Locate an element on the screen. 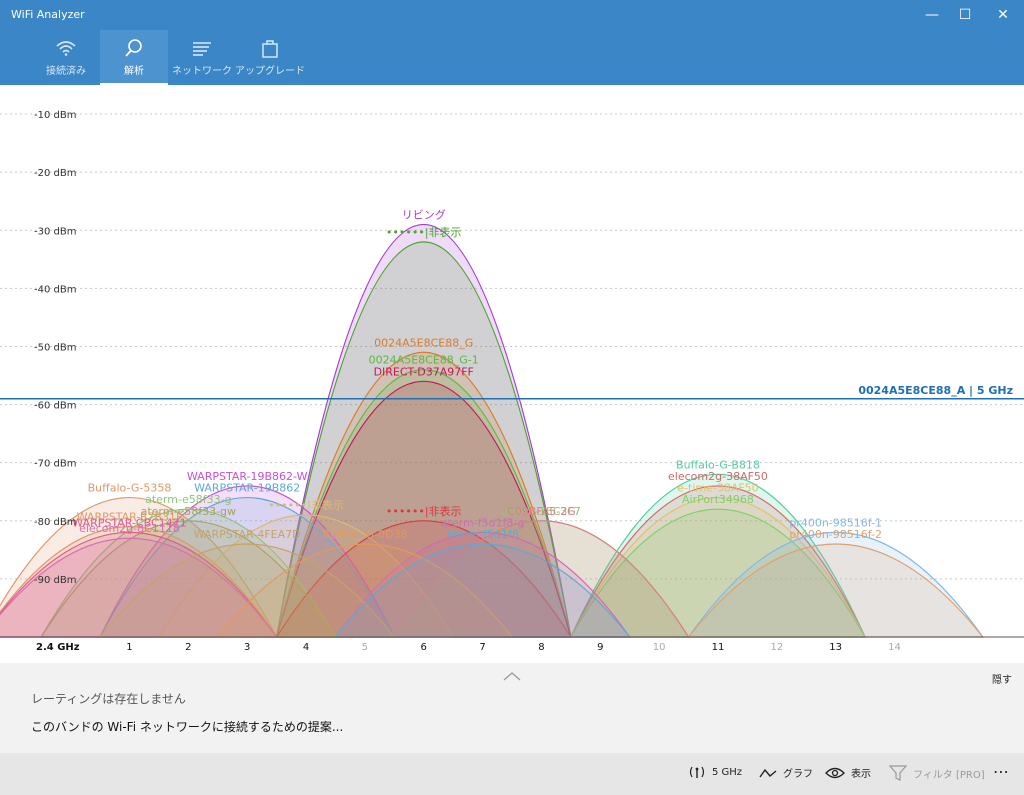 This screenshot has height=795, width=1024. y-tick-label: -90 dBm is located at coordinates (55, 580).